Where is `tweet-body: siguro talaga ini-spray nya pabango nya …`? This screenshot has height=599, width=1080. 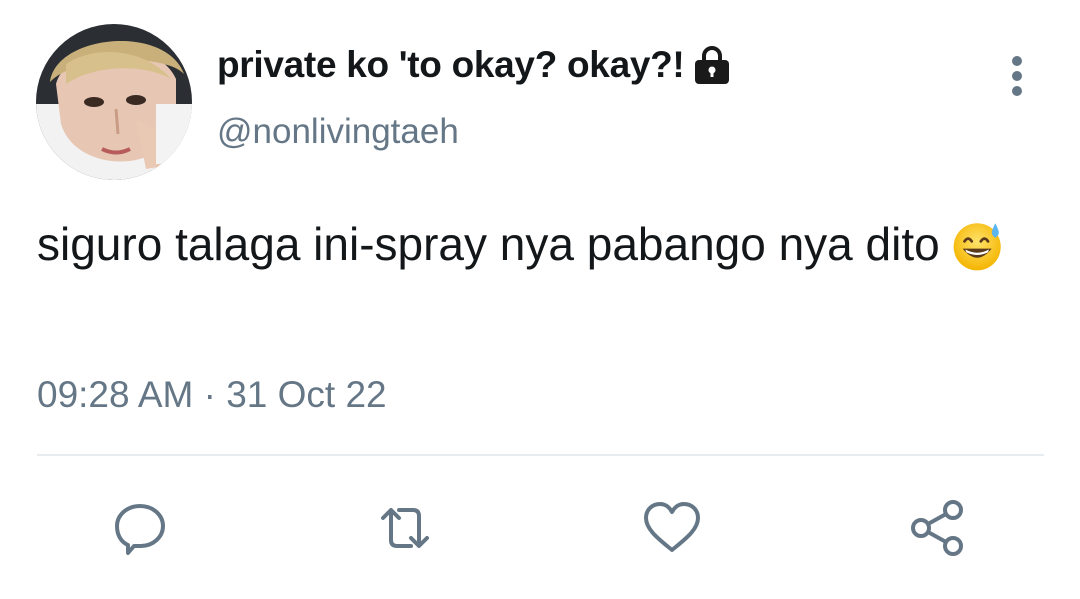 tweet-body: siguro talaga ini-spray nya pabango nya … is located at coordinates (488, 244).